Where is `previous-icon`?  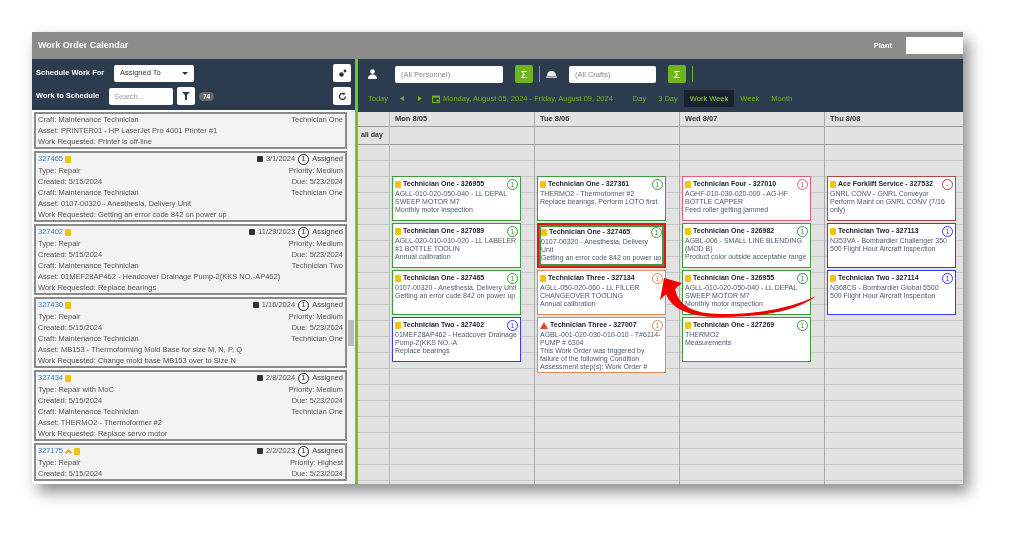 previous-icon is located at coordinates (402, 98).